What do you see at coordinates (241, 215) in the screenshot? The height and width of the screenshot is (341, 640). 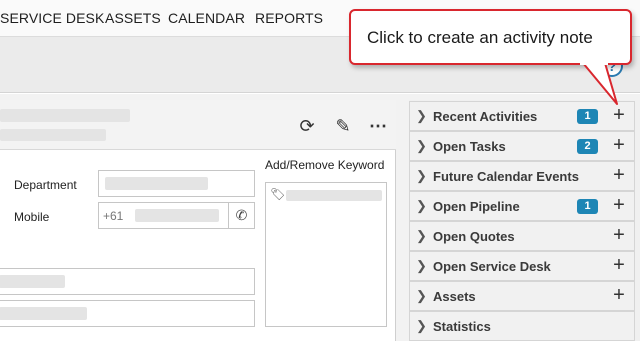 I see `phone-icon: ✆` at bounding box center [241, 215].